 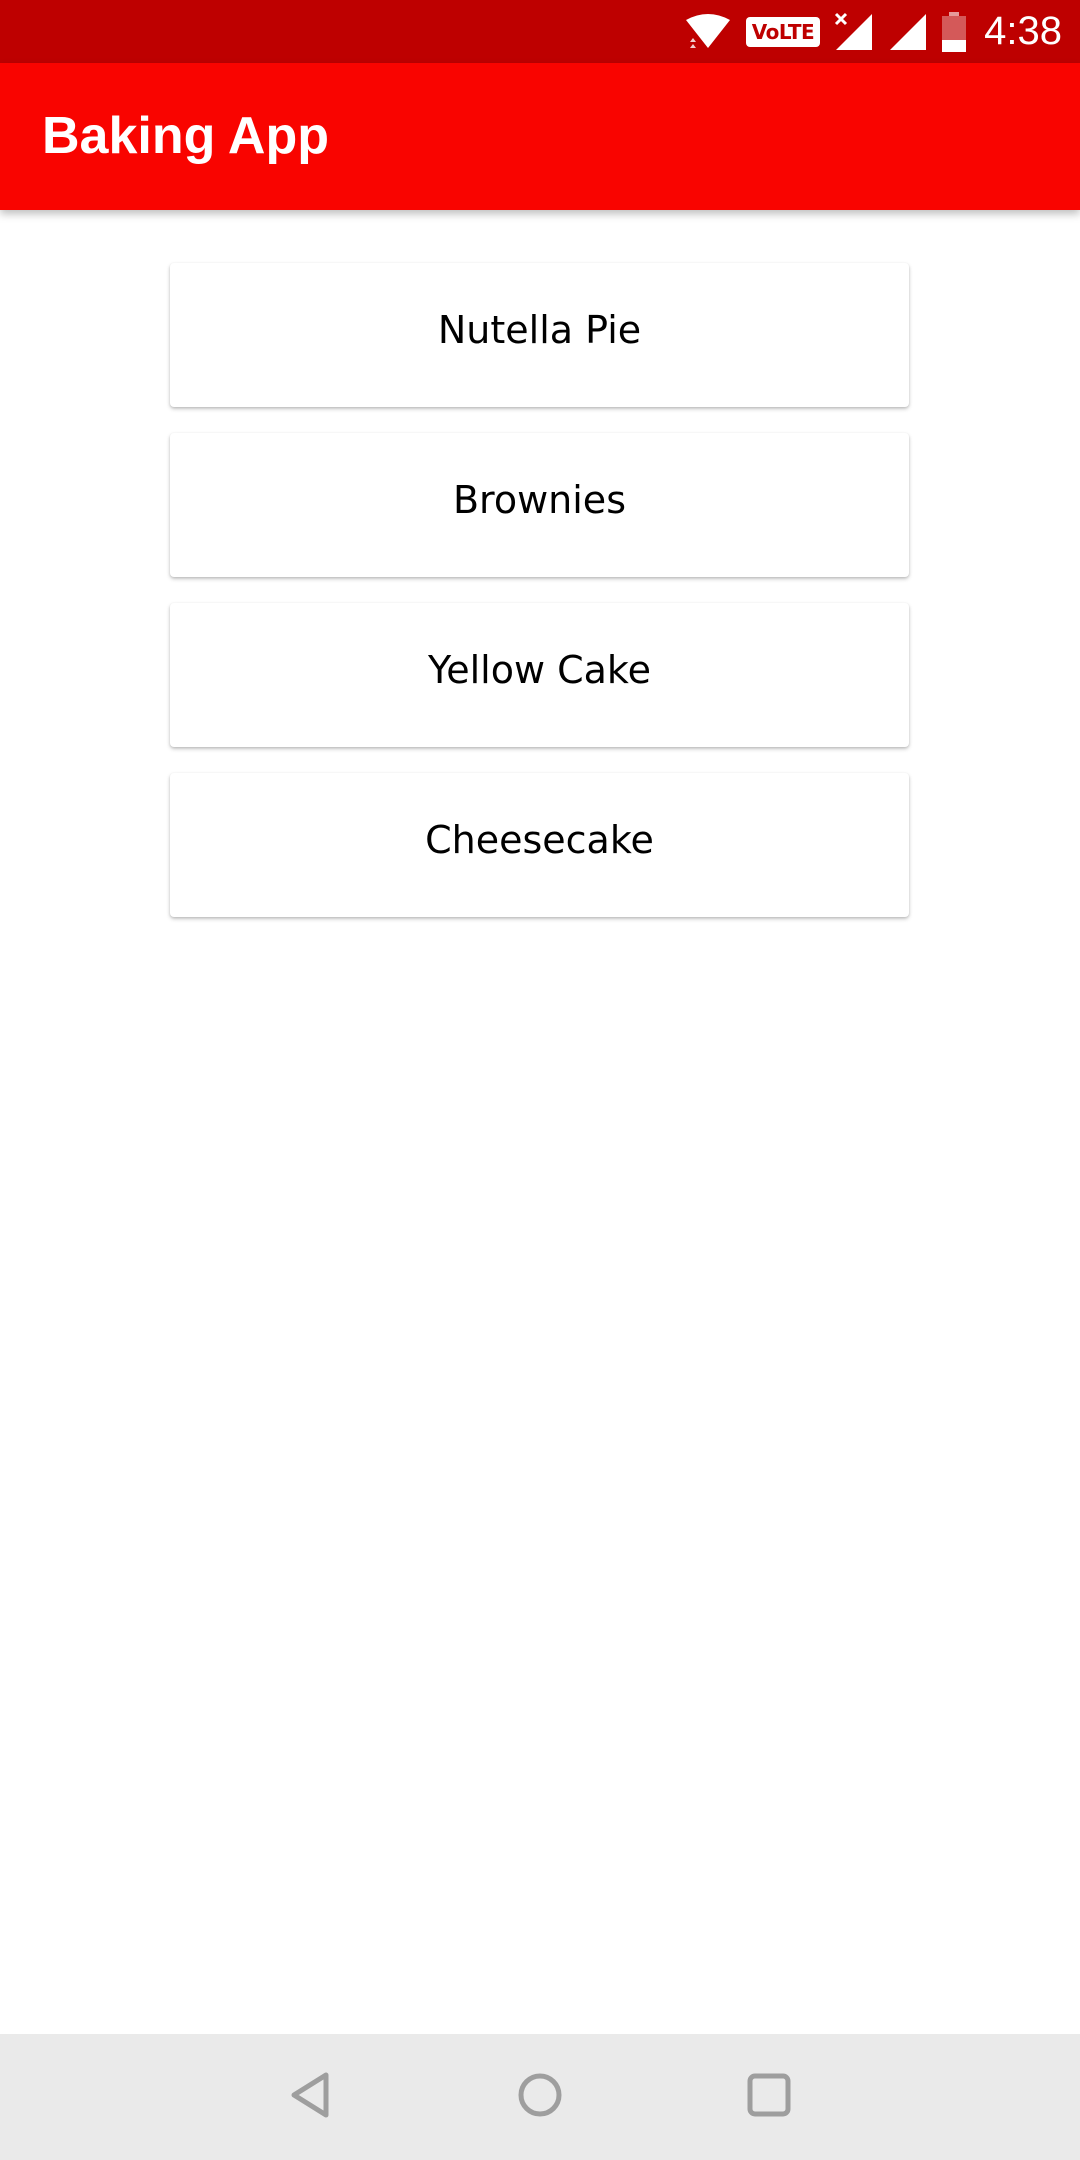 I want to click on recipe-name: Brownies, so click(x=539, y=500).